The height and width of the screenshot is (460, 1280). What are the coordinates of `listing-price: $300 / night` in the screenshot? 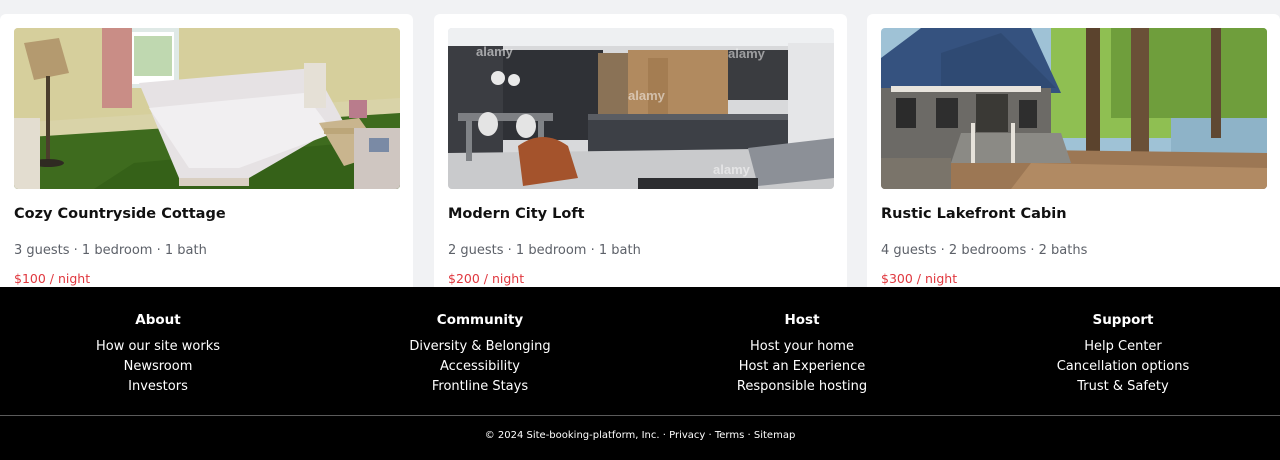 It's located at (919, 278).